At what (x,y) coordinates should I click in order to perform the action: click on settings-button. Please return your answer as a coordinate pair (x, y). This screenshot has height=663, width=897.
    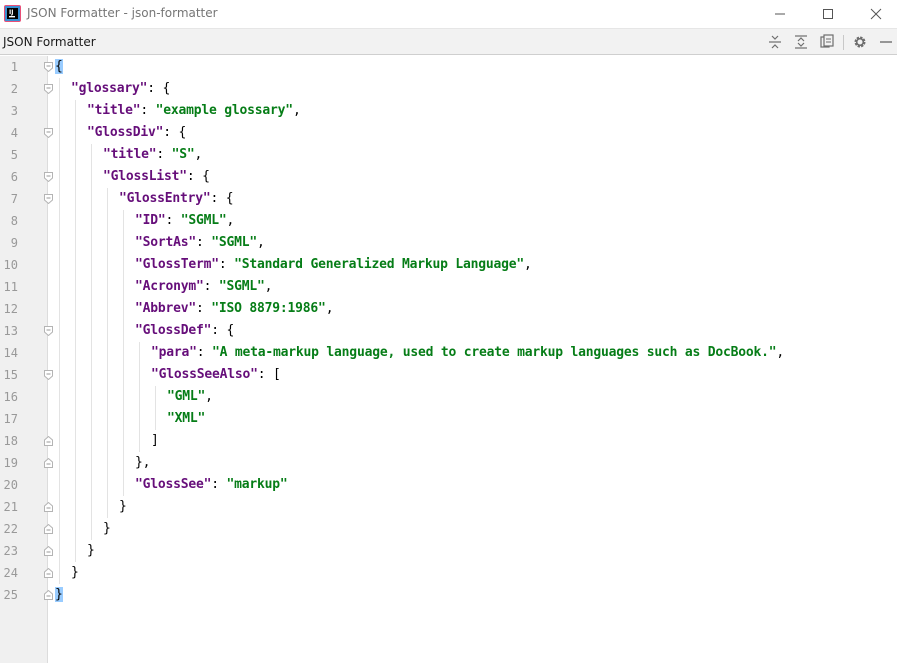
    Looking at the image, I should click on (860, 42).